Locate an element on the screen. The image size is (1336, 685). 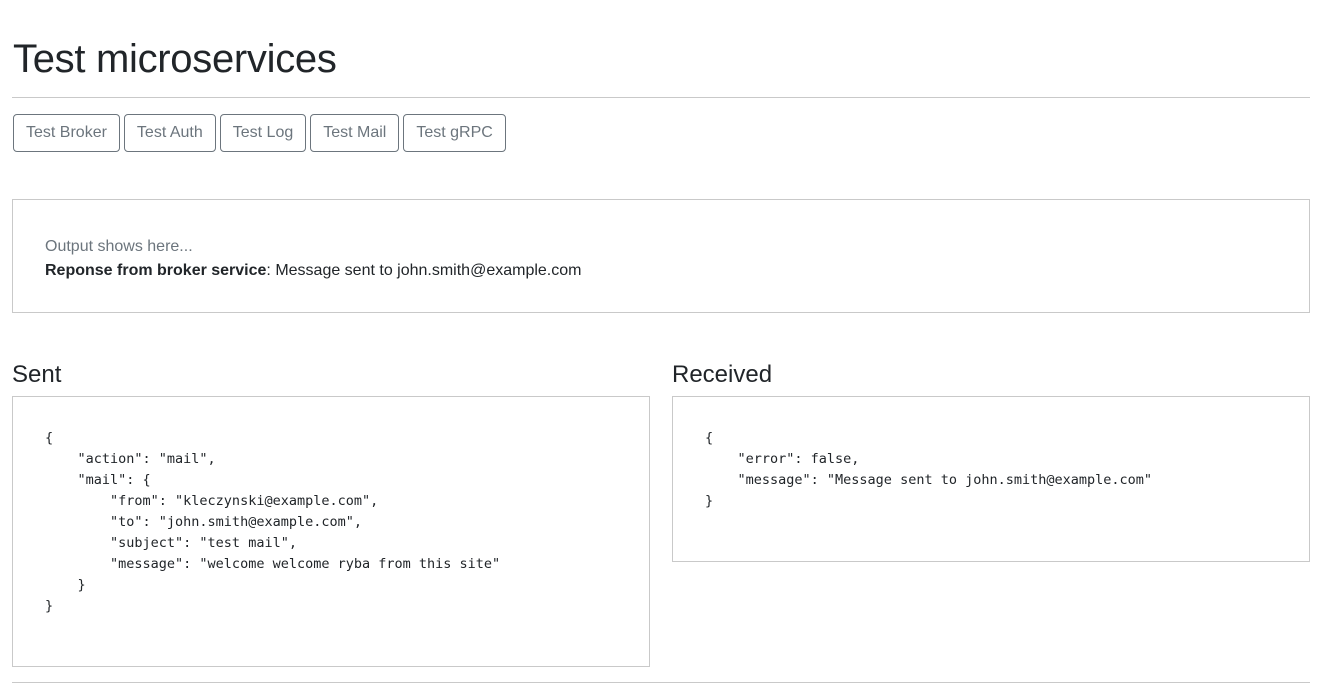
sent-heading: Sent is located at coordinates (37, 374).